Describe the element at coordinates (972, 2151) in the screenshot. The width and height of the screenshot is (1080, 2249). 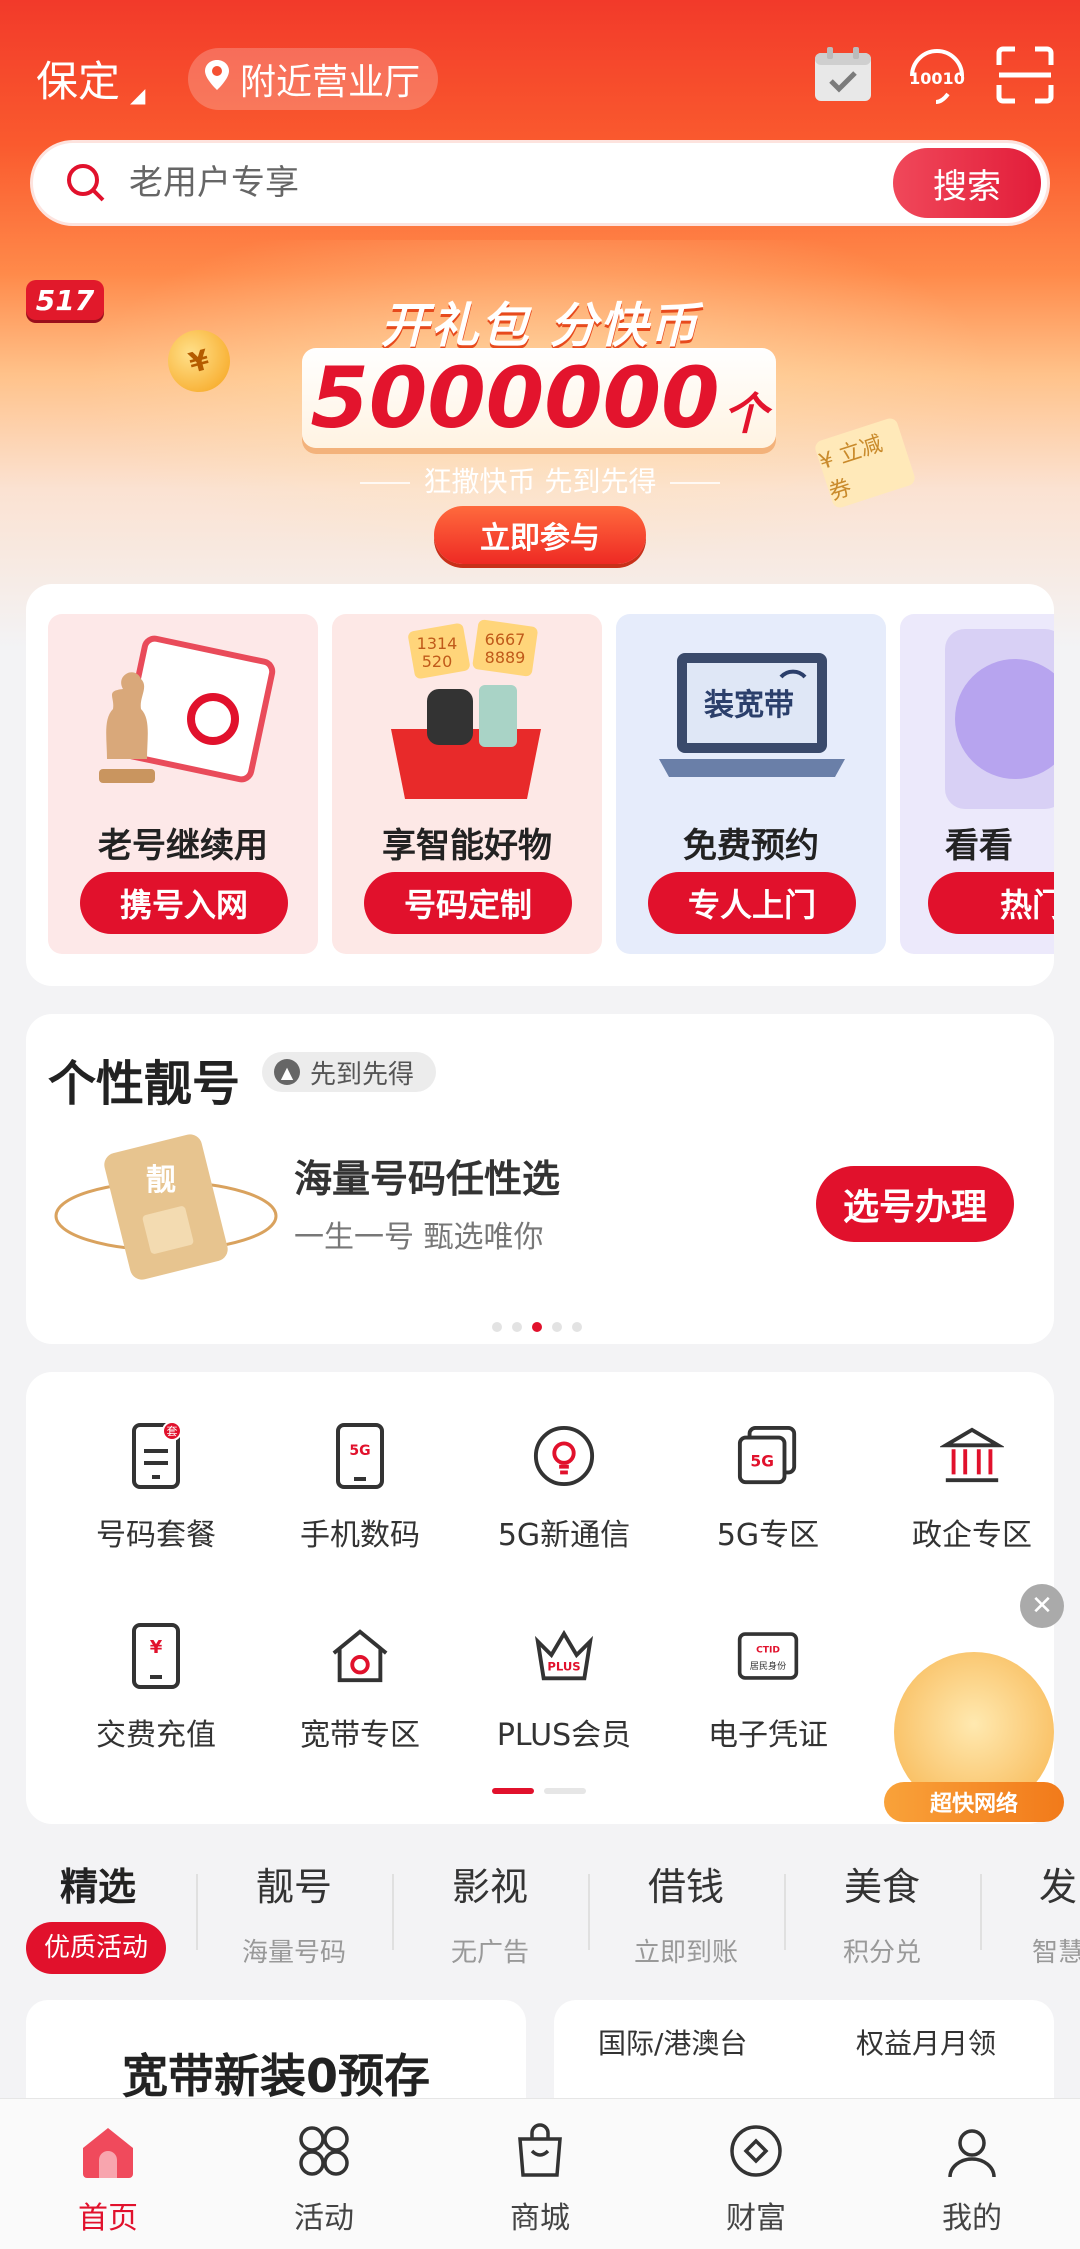
I see `profile-icon` at that location.